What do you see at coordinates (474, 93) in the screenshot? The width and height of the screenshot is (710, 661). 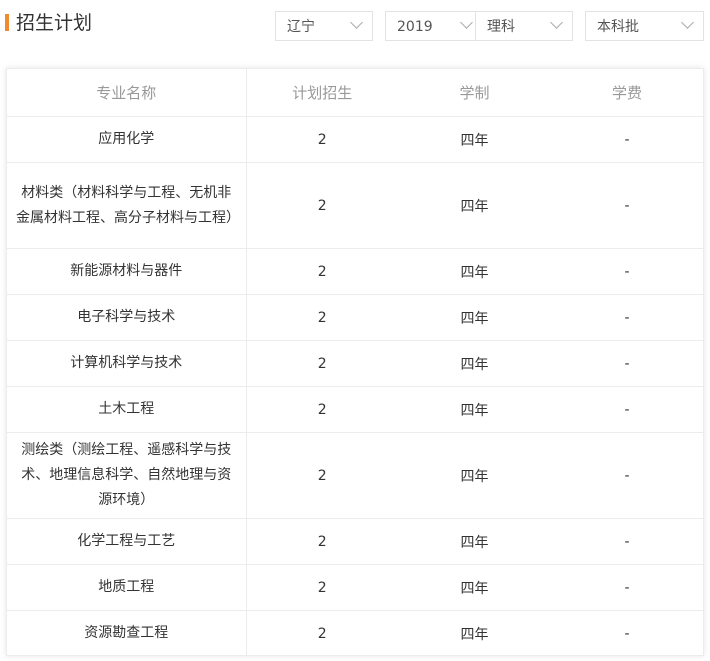 I see `column-header-duration: 学制` at bounding box center [474, 93].